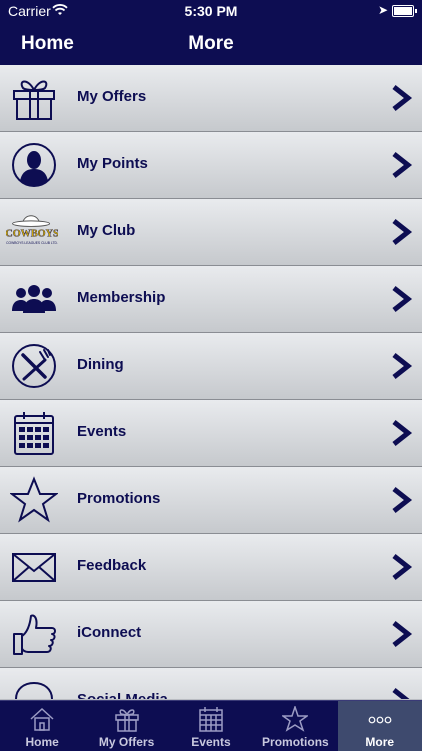  I want to click on battery-icon, so click(404, 11).